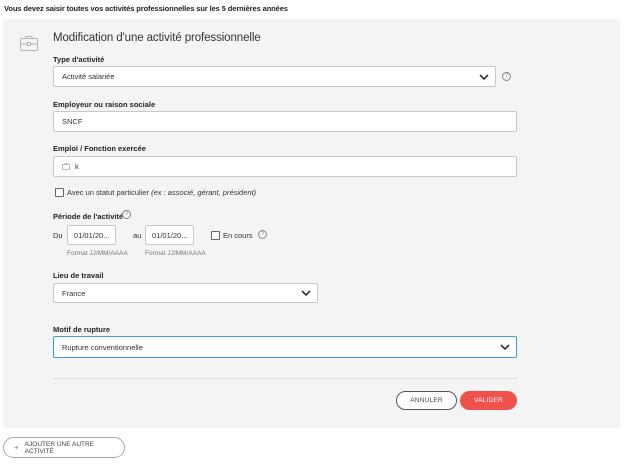 The image size is (627, 468). Describe the element at coordinates (204, 192) in the screenshot. I see `special-status-hint: (ex : associé, gérant, président)` at that location.